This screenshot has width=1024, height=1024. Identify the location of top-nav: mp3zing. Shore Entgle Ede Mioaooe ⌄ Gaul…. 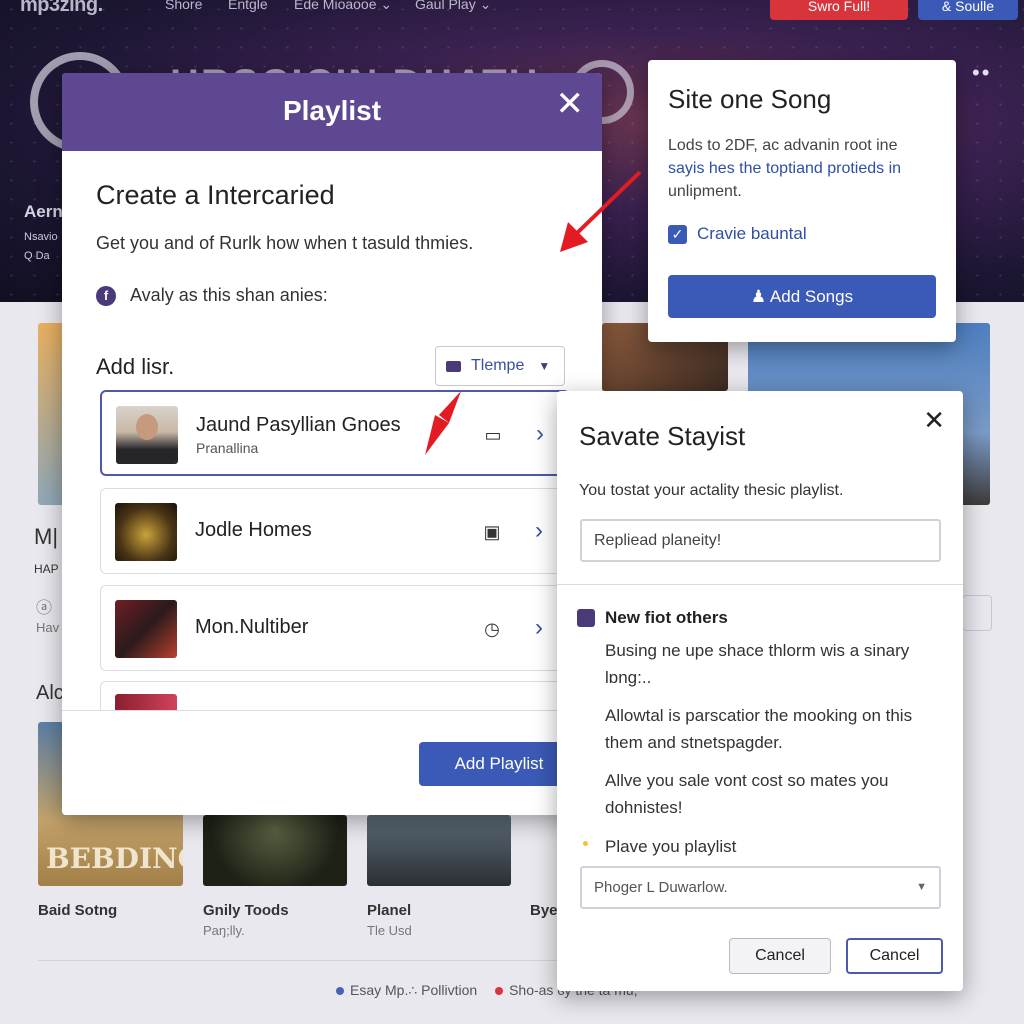
(512, 10).